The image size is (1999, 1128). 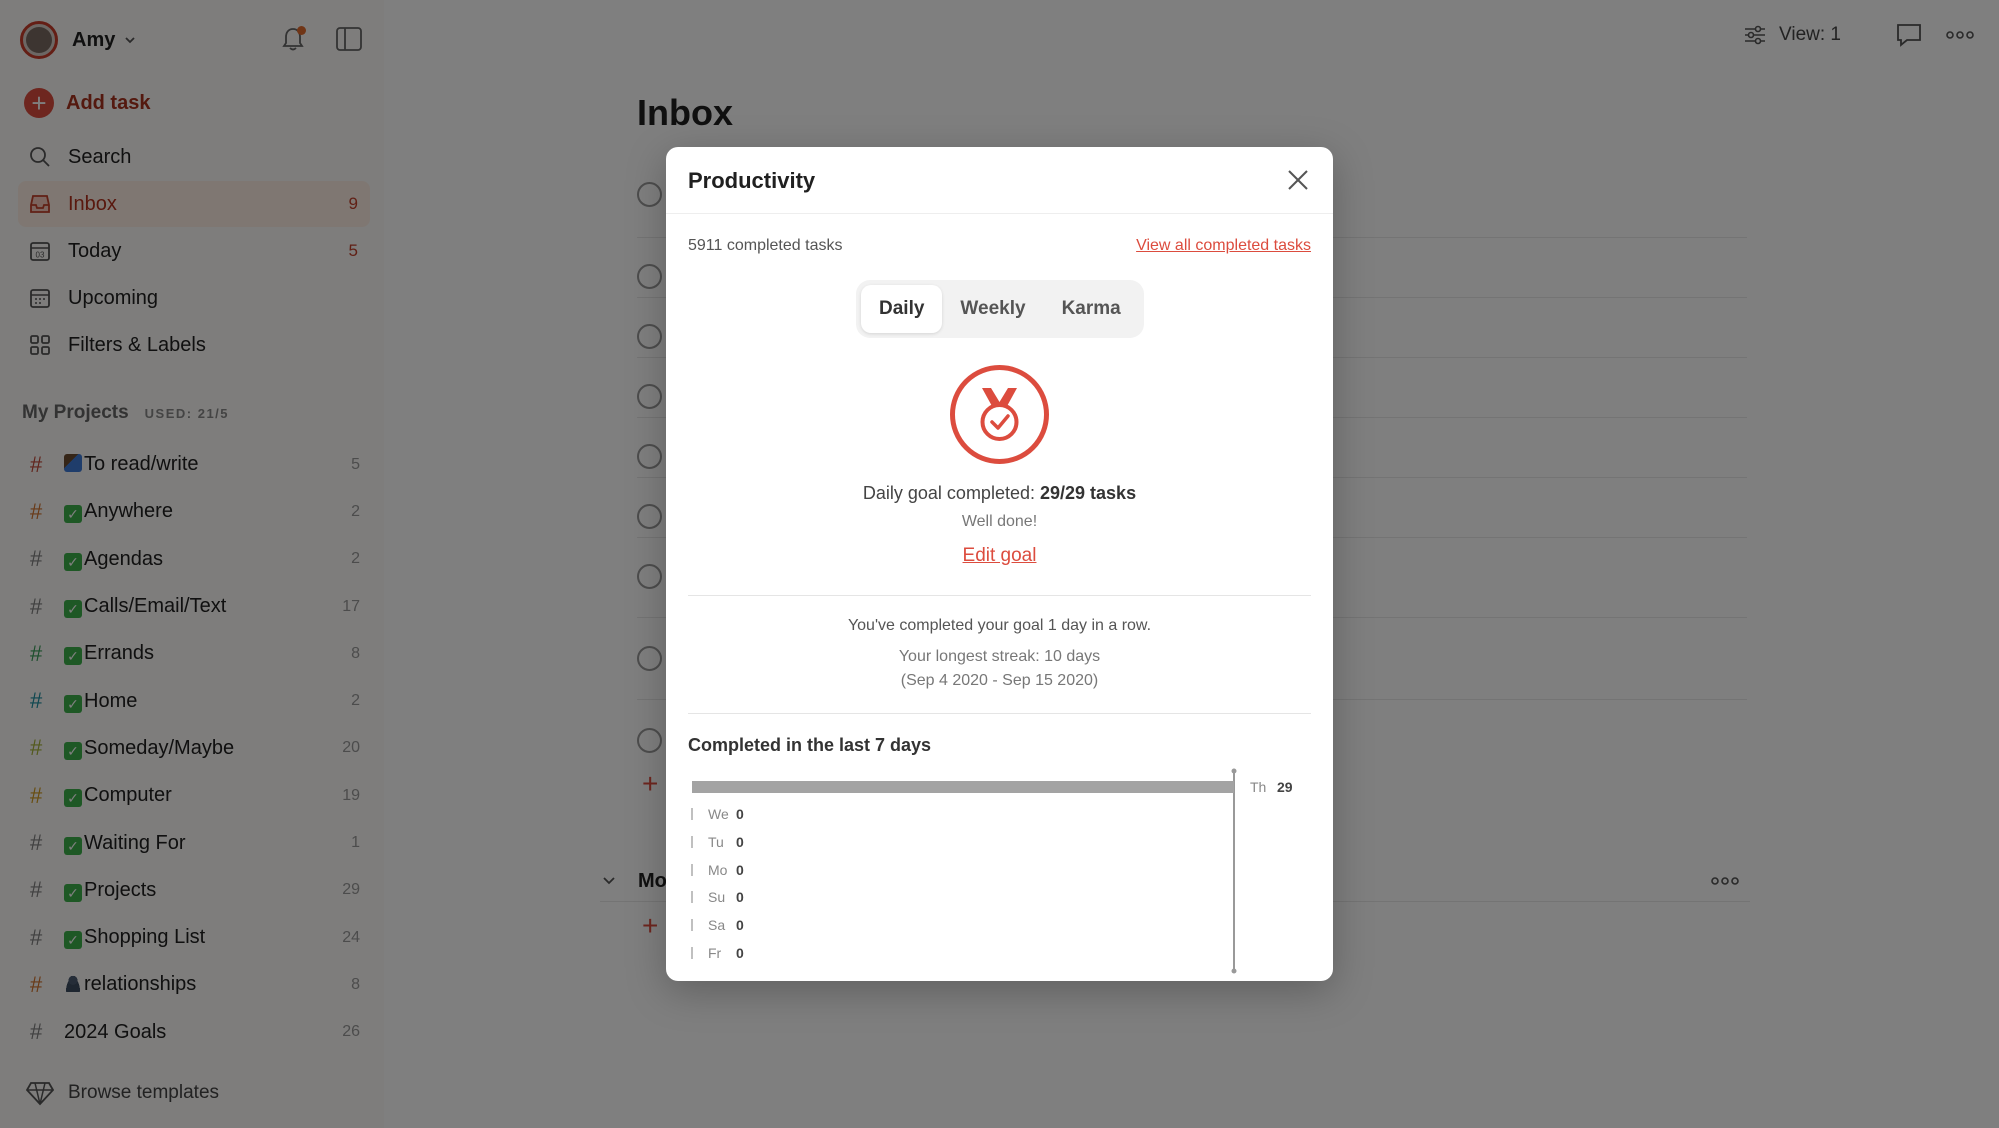 What do you see at coordinates (999, 556) in the screenshot?
I see `edit-goal-link: Edit goal` at bounding box center [999, 556].